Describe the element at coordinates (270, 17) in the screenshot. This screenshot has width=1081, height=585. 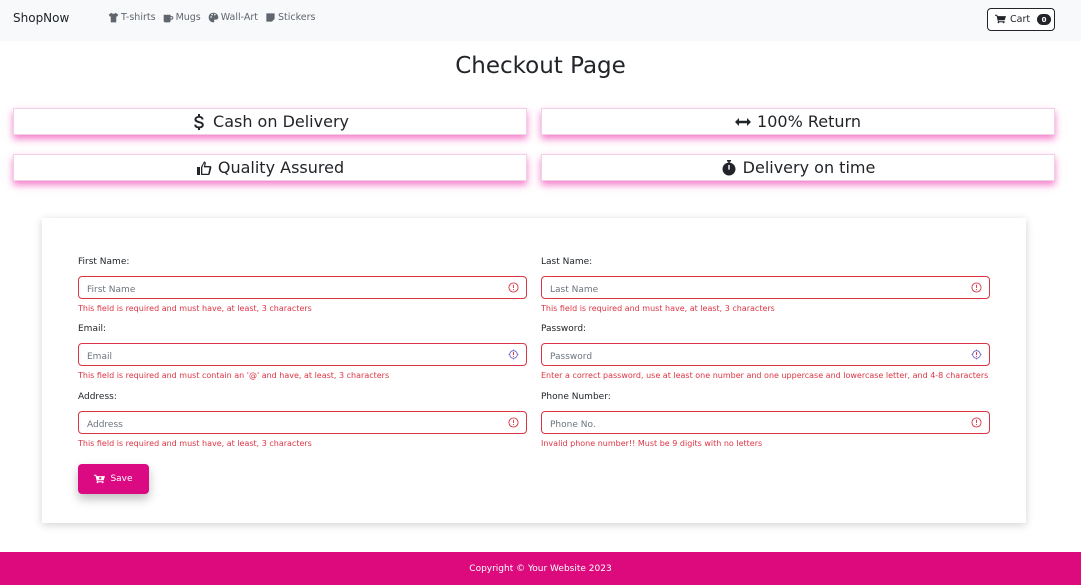
I see `sticker-icon` at that location.